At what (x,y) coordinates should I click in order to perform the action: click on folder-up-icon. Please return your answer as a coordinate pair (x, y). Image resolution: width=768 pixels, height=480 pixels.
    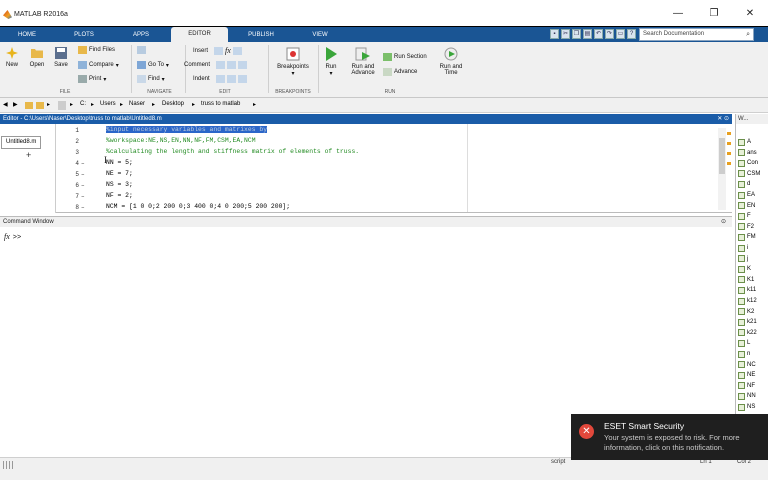
    Looking at the image, I should click on (29, 105).